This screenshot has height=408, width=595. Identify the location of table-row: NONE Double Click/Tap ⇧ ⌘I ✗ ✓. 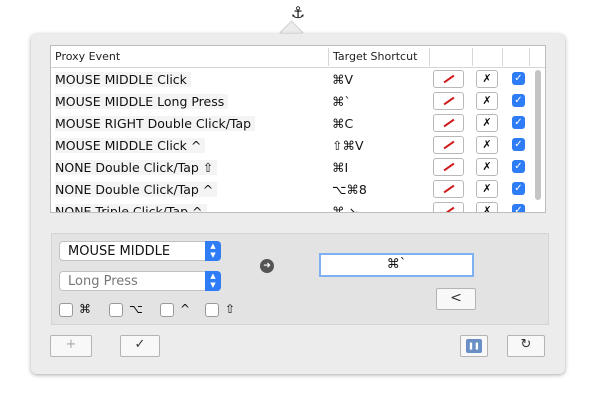
(291, 167).